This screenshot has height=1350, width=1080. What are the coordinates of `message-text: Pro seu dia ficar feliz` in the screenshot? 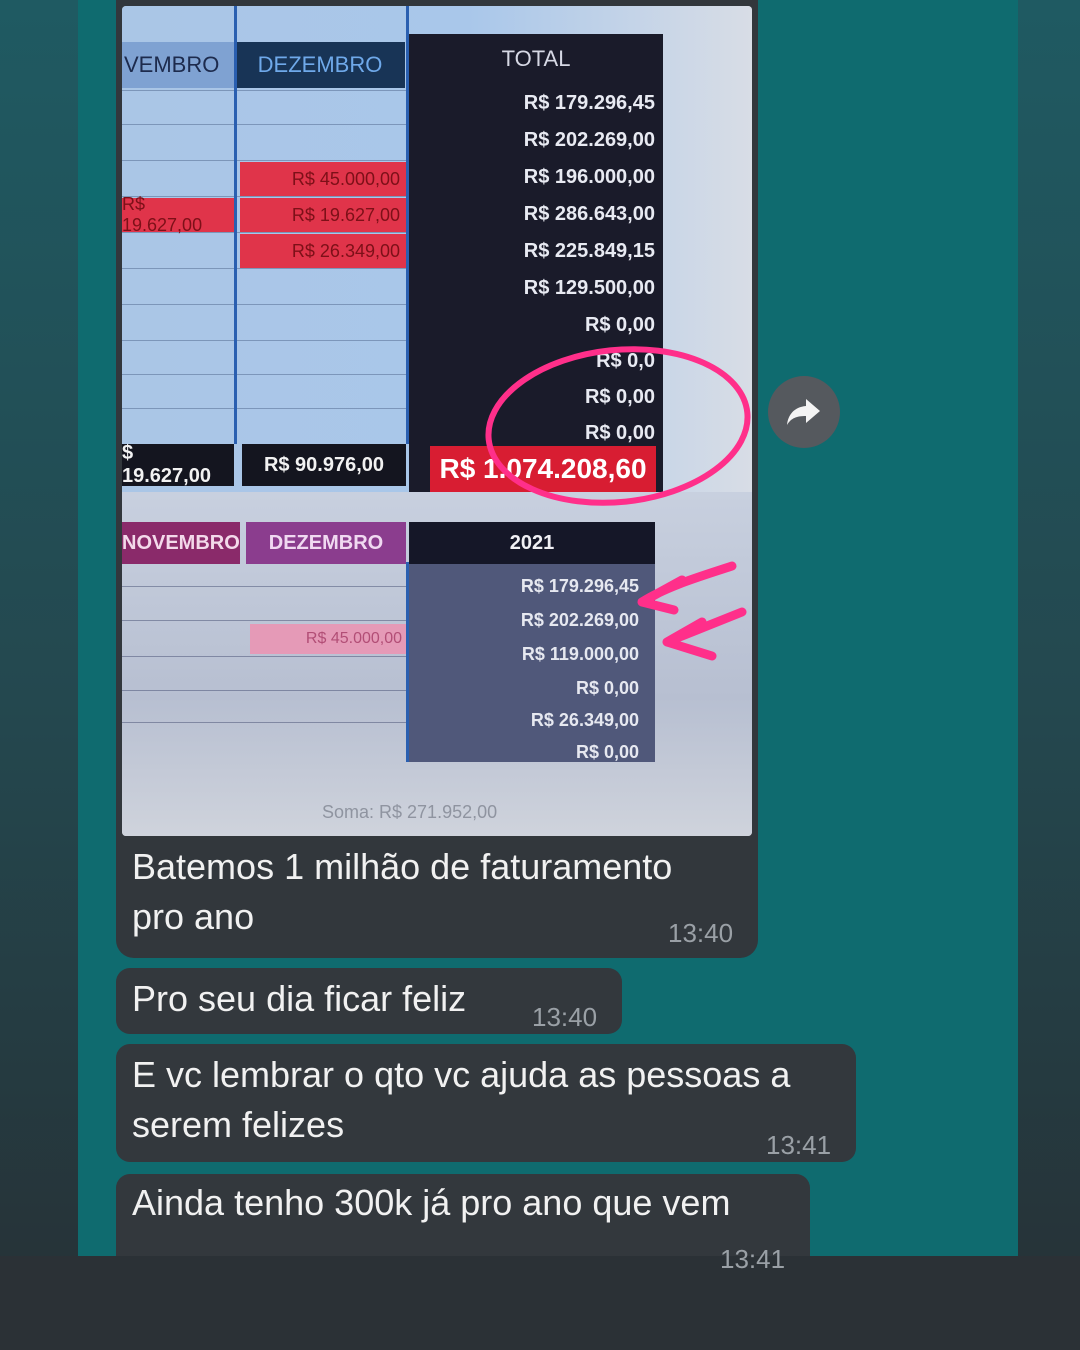 It's located at (299, 998).